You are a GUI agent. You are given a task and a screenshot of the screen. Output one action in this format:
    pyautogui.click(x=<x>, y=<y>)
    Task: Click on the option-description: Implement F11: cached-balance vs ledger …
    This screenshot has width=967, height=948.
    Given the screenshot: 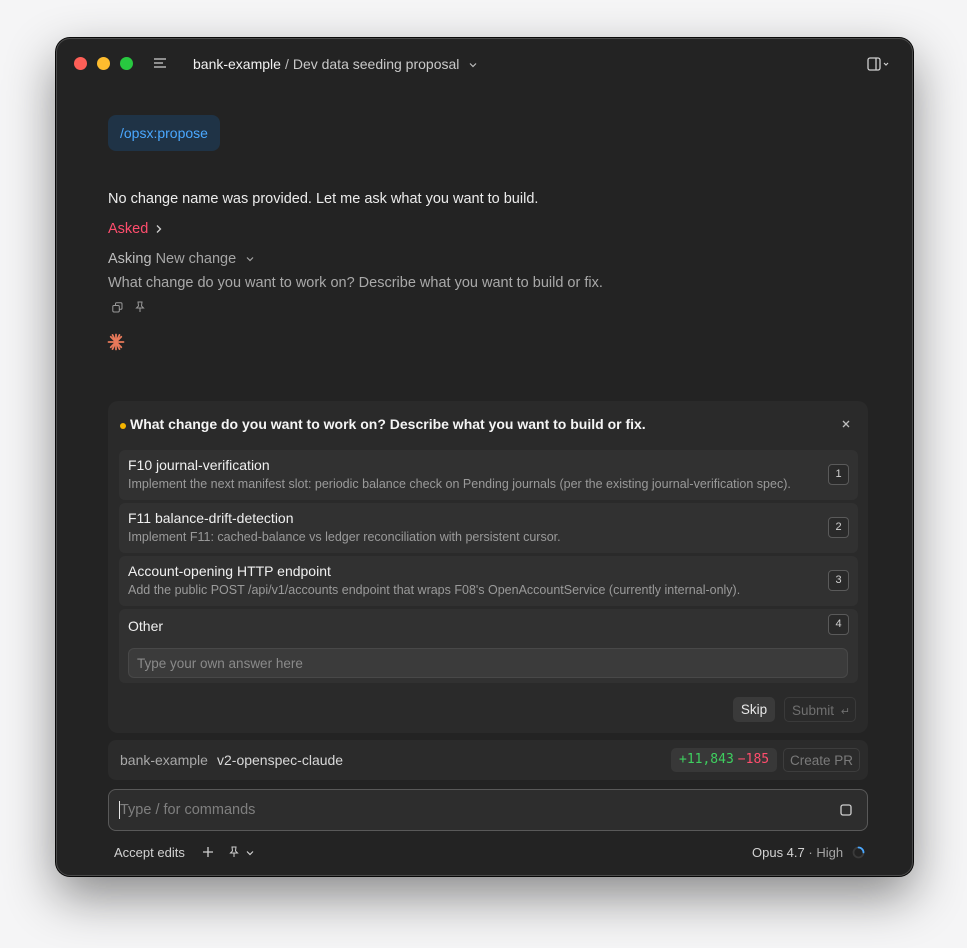 What is the action you would take?
    pyautogui.click(x=344, y=537)
    